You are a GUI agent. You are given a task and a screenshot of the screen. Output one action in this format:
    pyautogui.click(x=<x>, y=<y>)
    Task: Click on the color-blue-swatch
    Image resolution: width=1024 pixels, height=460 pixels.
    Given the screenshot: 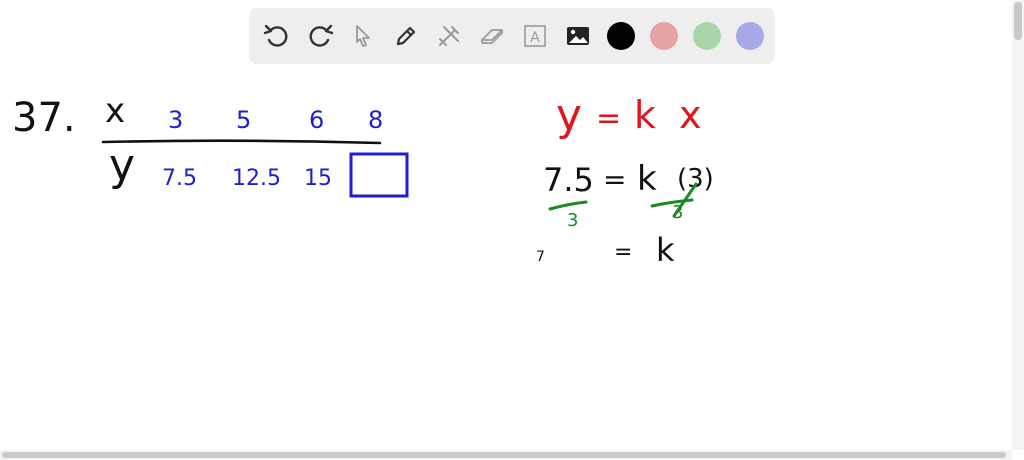 What is the action you would take?
    pyautogui.click(x=750, y=36)
    